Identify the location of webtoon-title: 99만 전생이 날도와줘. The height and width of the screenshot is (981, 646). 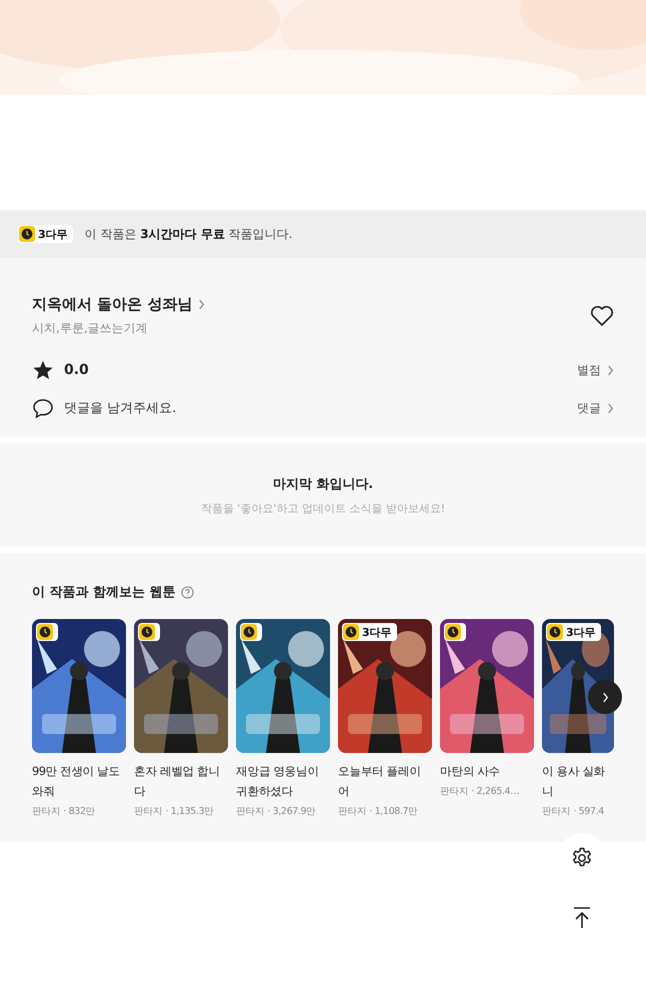
(79, 781).